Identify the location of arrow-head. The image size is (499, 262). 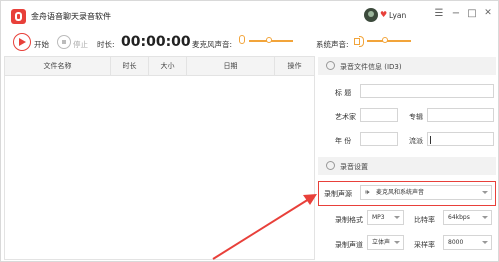
(310, 199).